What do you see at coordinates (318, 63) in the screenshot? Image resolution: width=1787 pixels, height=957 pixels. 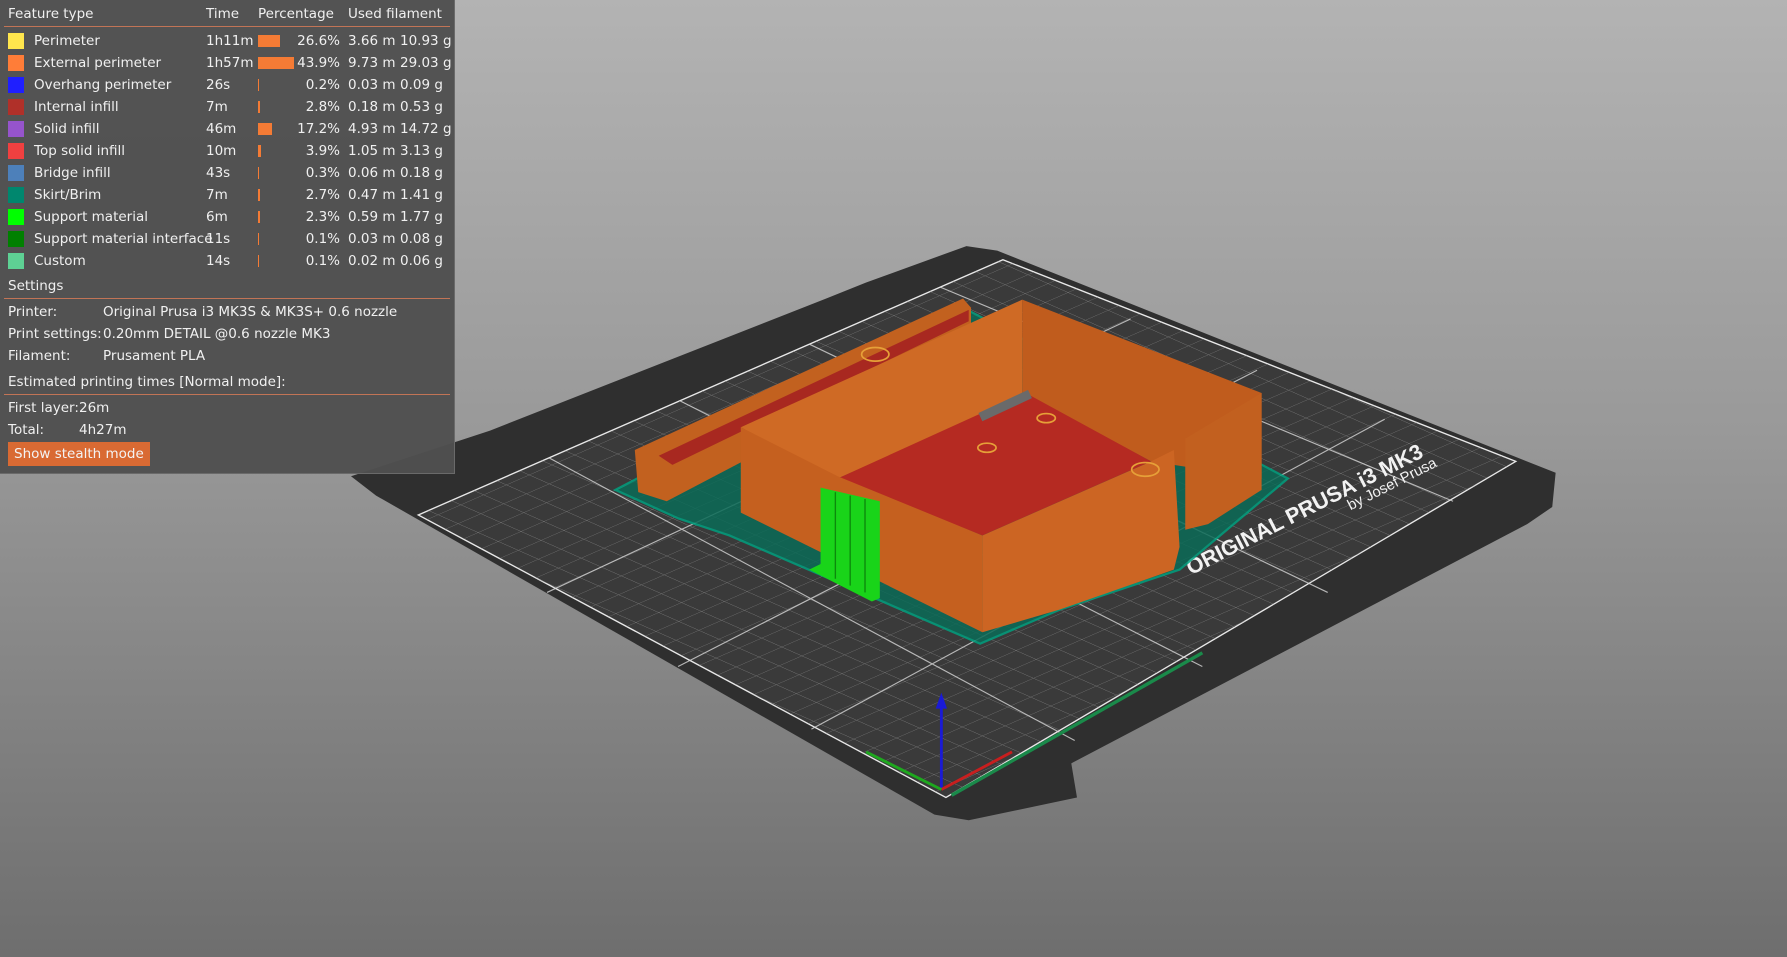 I see `feature-percentage: 43.9%` at bounding box center [318, 63].